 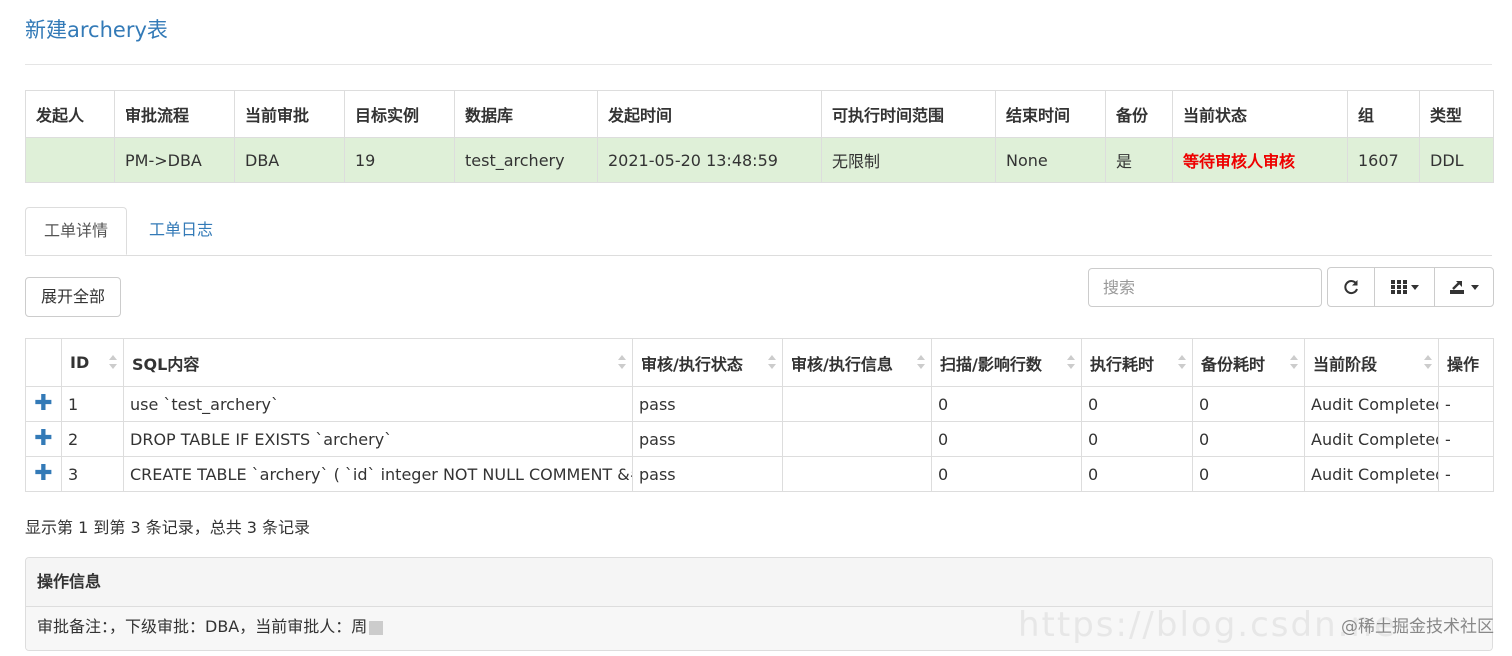 What do you see at coordinates (1006, 362) in the screenshot?
I see `col-affected-rows: 扫描/影响行数` at bounding box center [1006, 362].